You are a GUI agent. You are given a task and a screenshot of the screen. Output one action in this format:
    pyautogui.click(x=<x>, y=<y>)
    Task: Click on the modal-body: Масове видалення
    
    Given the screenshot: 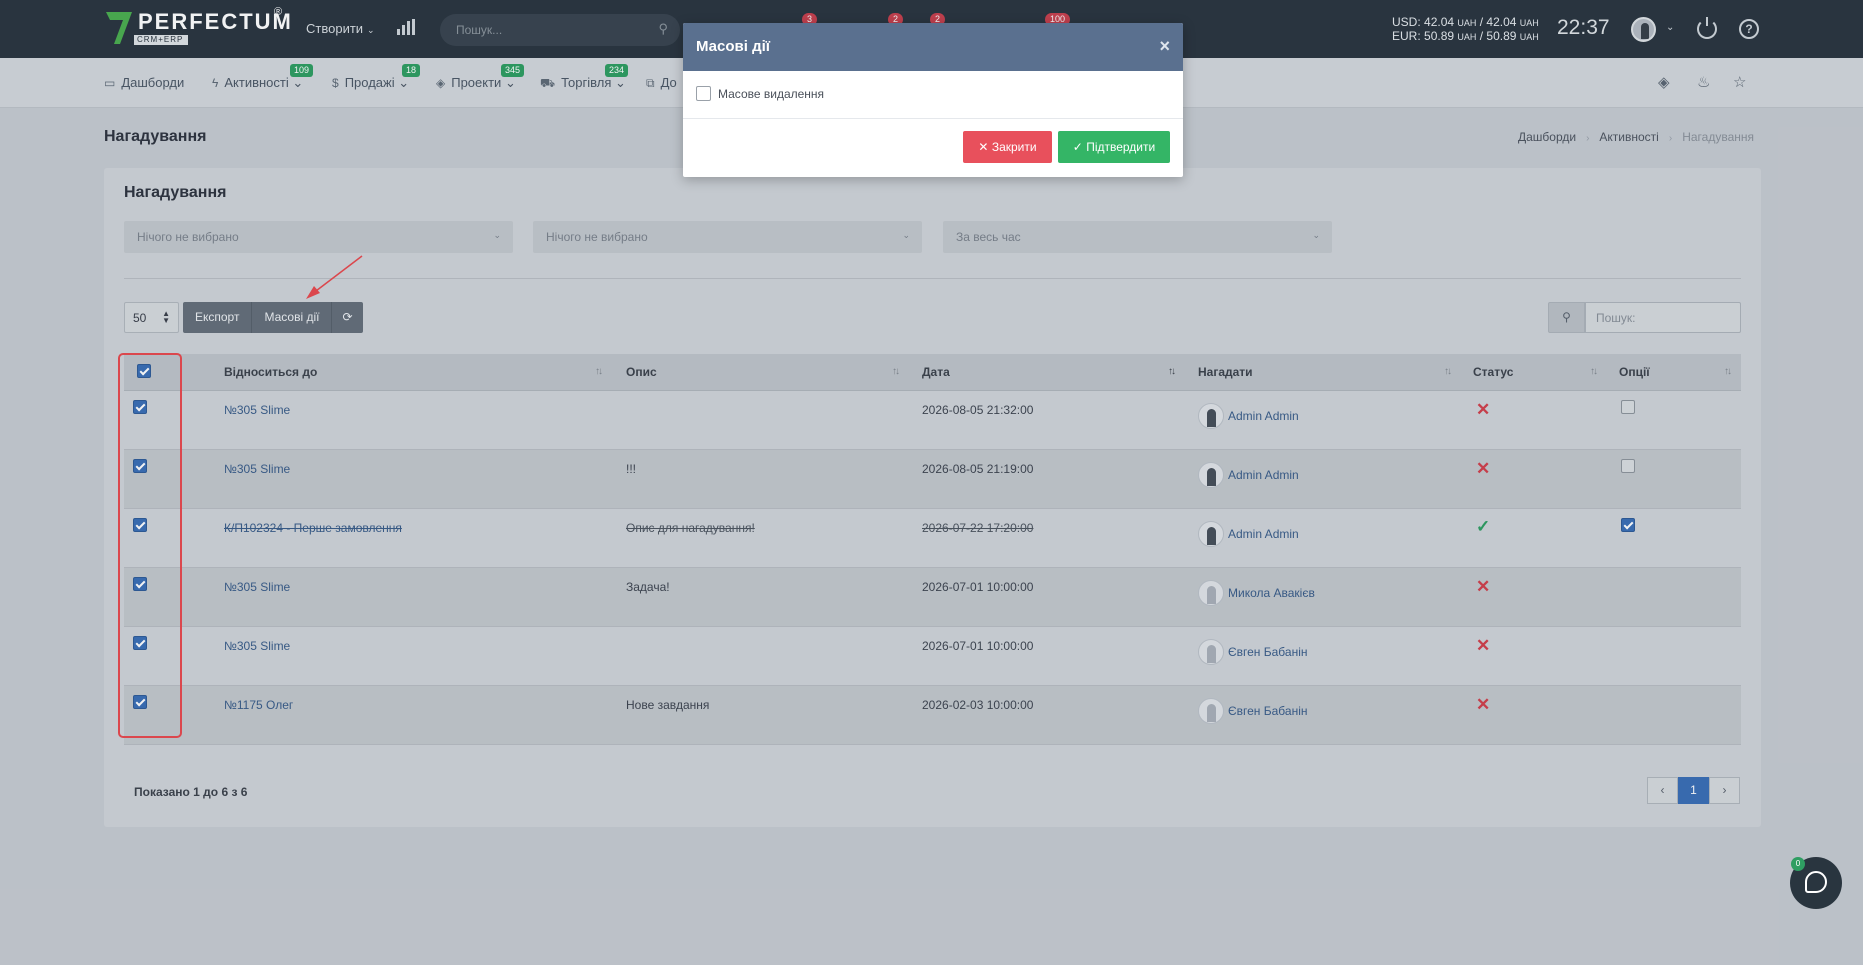 What is the action you would take?
    pyautogui.click(x=933, y=95)
    